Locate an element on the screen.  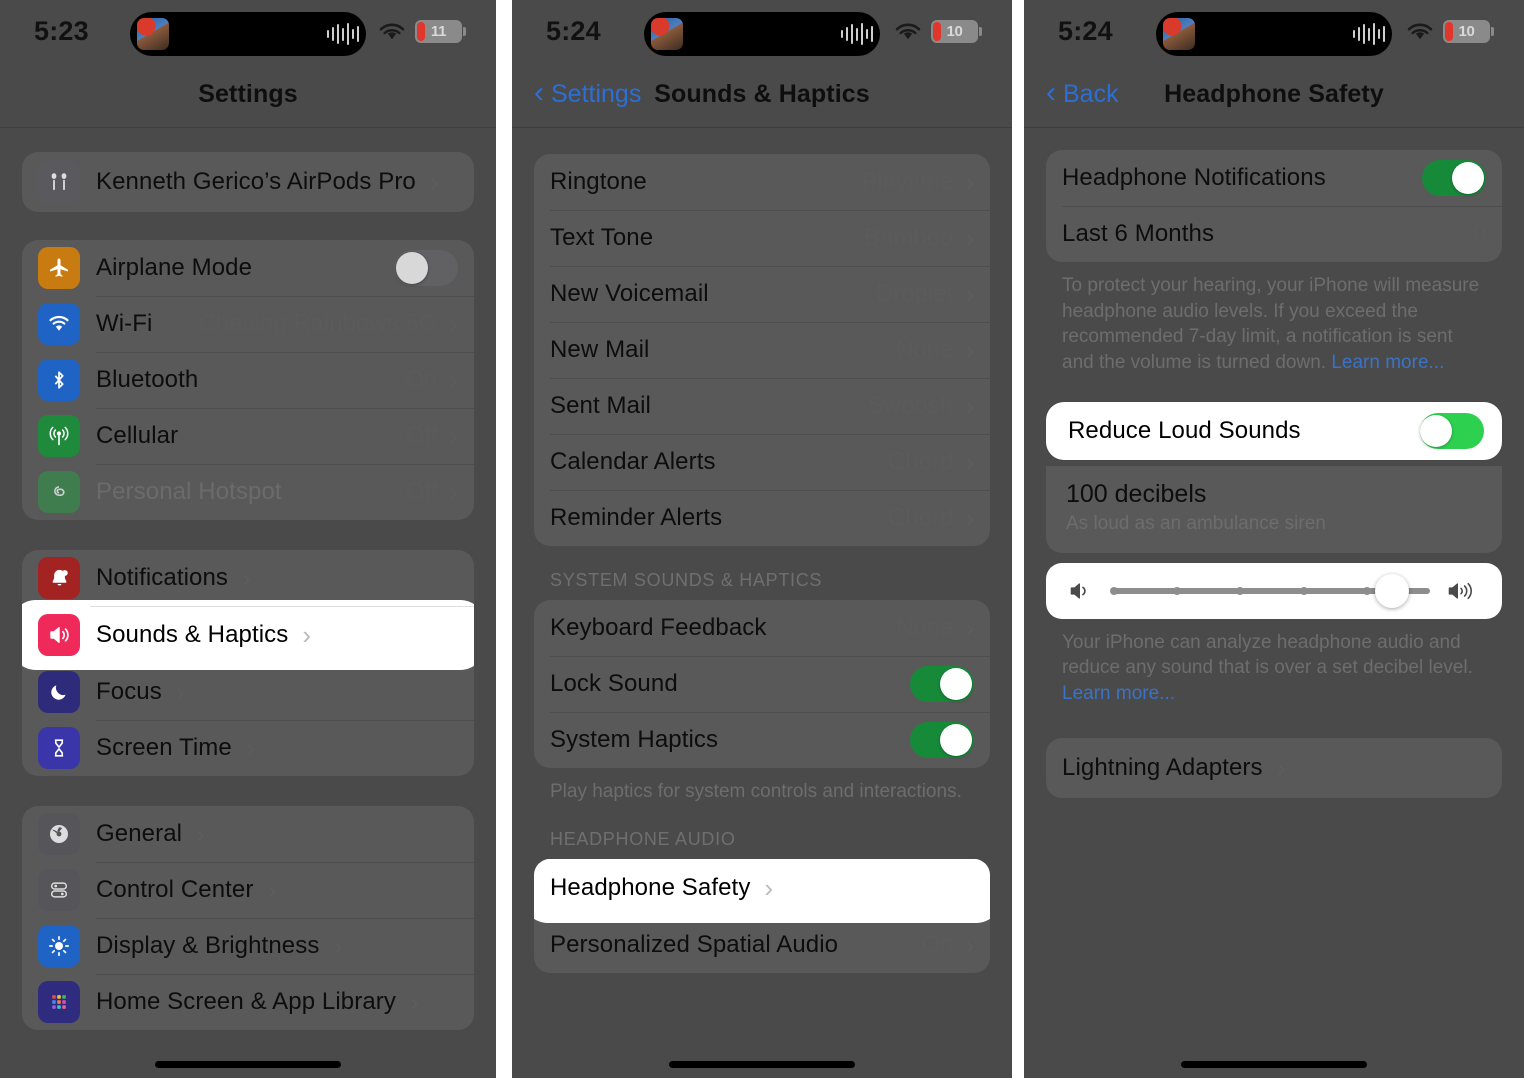
nav-bar: ‹ Back Headphone Safety is located at coordinates (1274, 95).